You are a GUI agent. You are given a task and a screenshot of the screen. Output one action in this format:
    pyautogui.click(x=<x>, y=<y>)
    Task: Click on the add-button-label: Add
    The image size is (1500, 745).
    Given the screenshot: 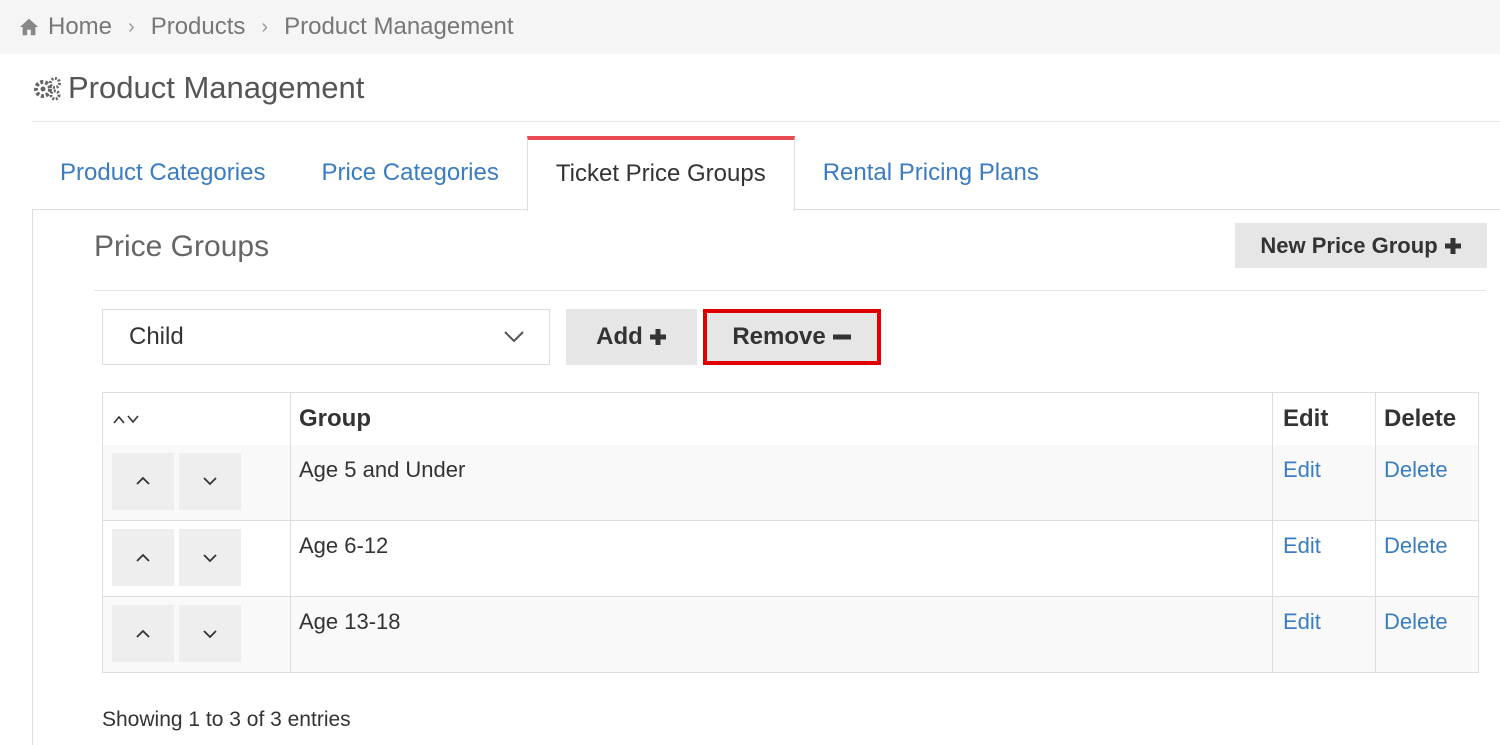 What is the action you would take?
    pyautogui.click(x=619, y=336)
    